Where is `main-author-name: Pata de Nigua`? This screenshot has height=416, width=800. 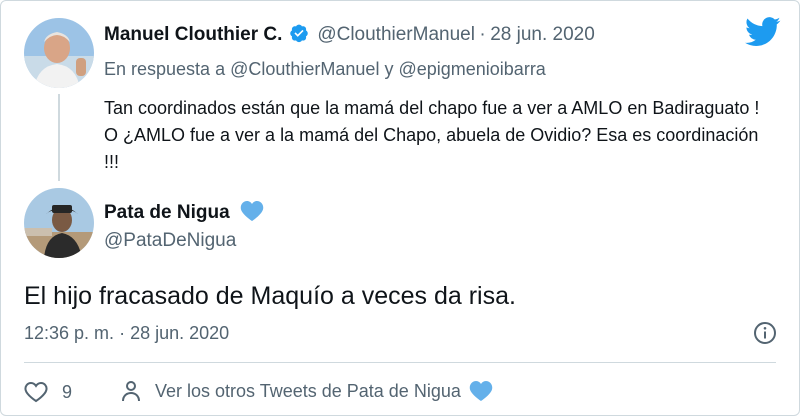 main-author-name: Pata de Nigua is located at coordinates (167, 212).